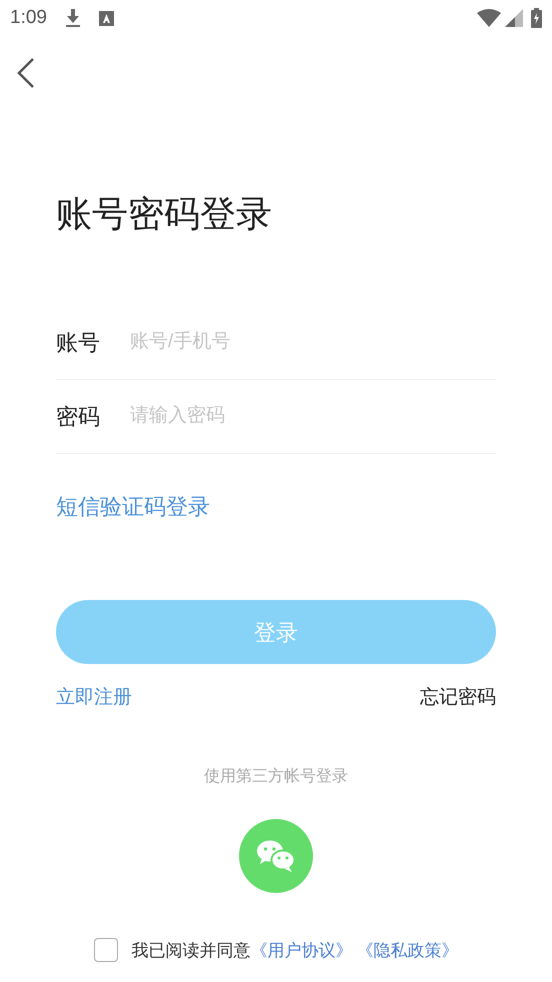  I want to click on register-link: 立即注册, so click(94, 698).